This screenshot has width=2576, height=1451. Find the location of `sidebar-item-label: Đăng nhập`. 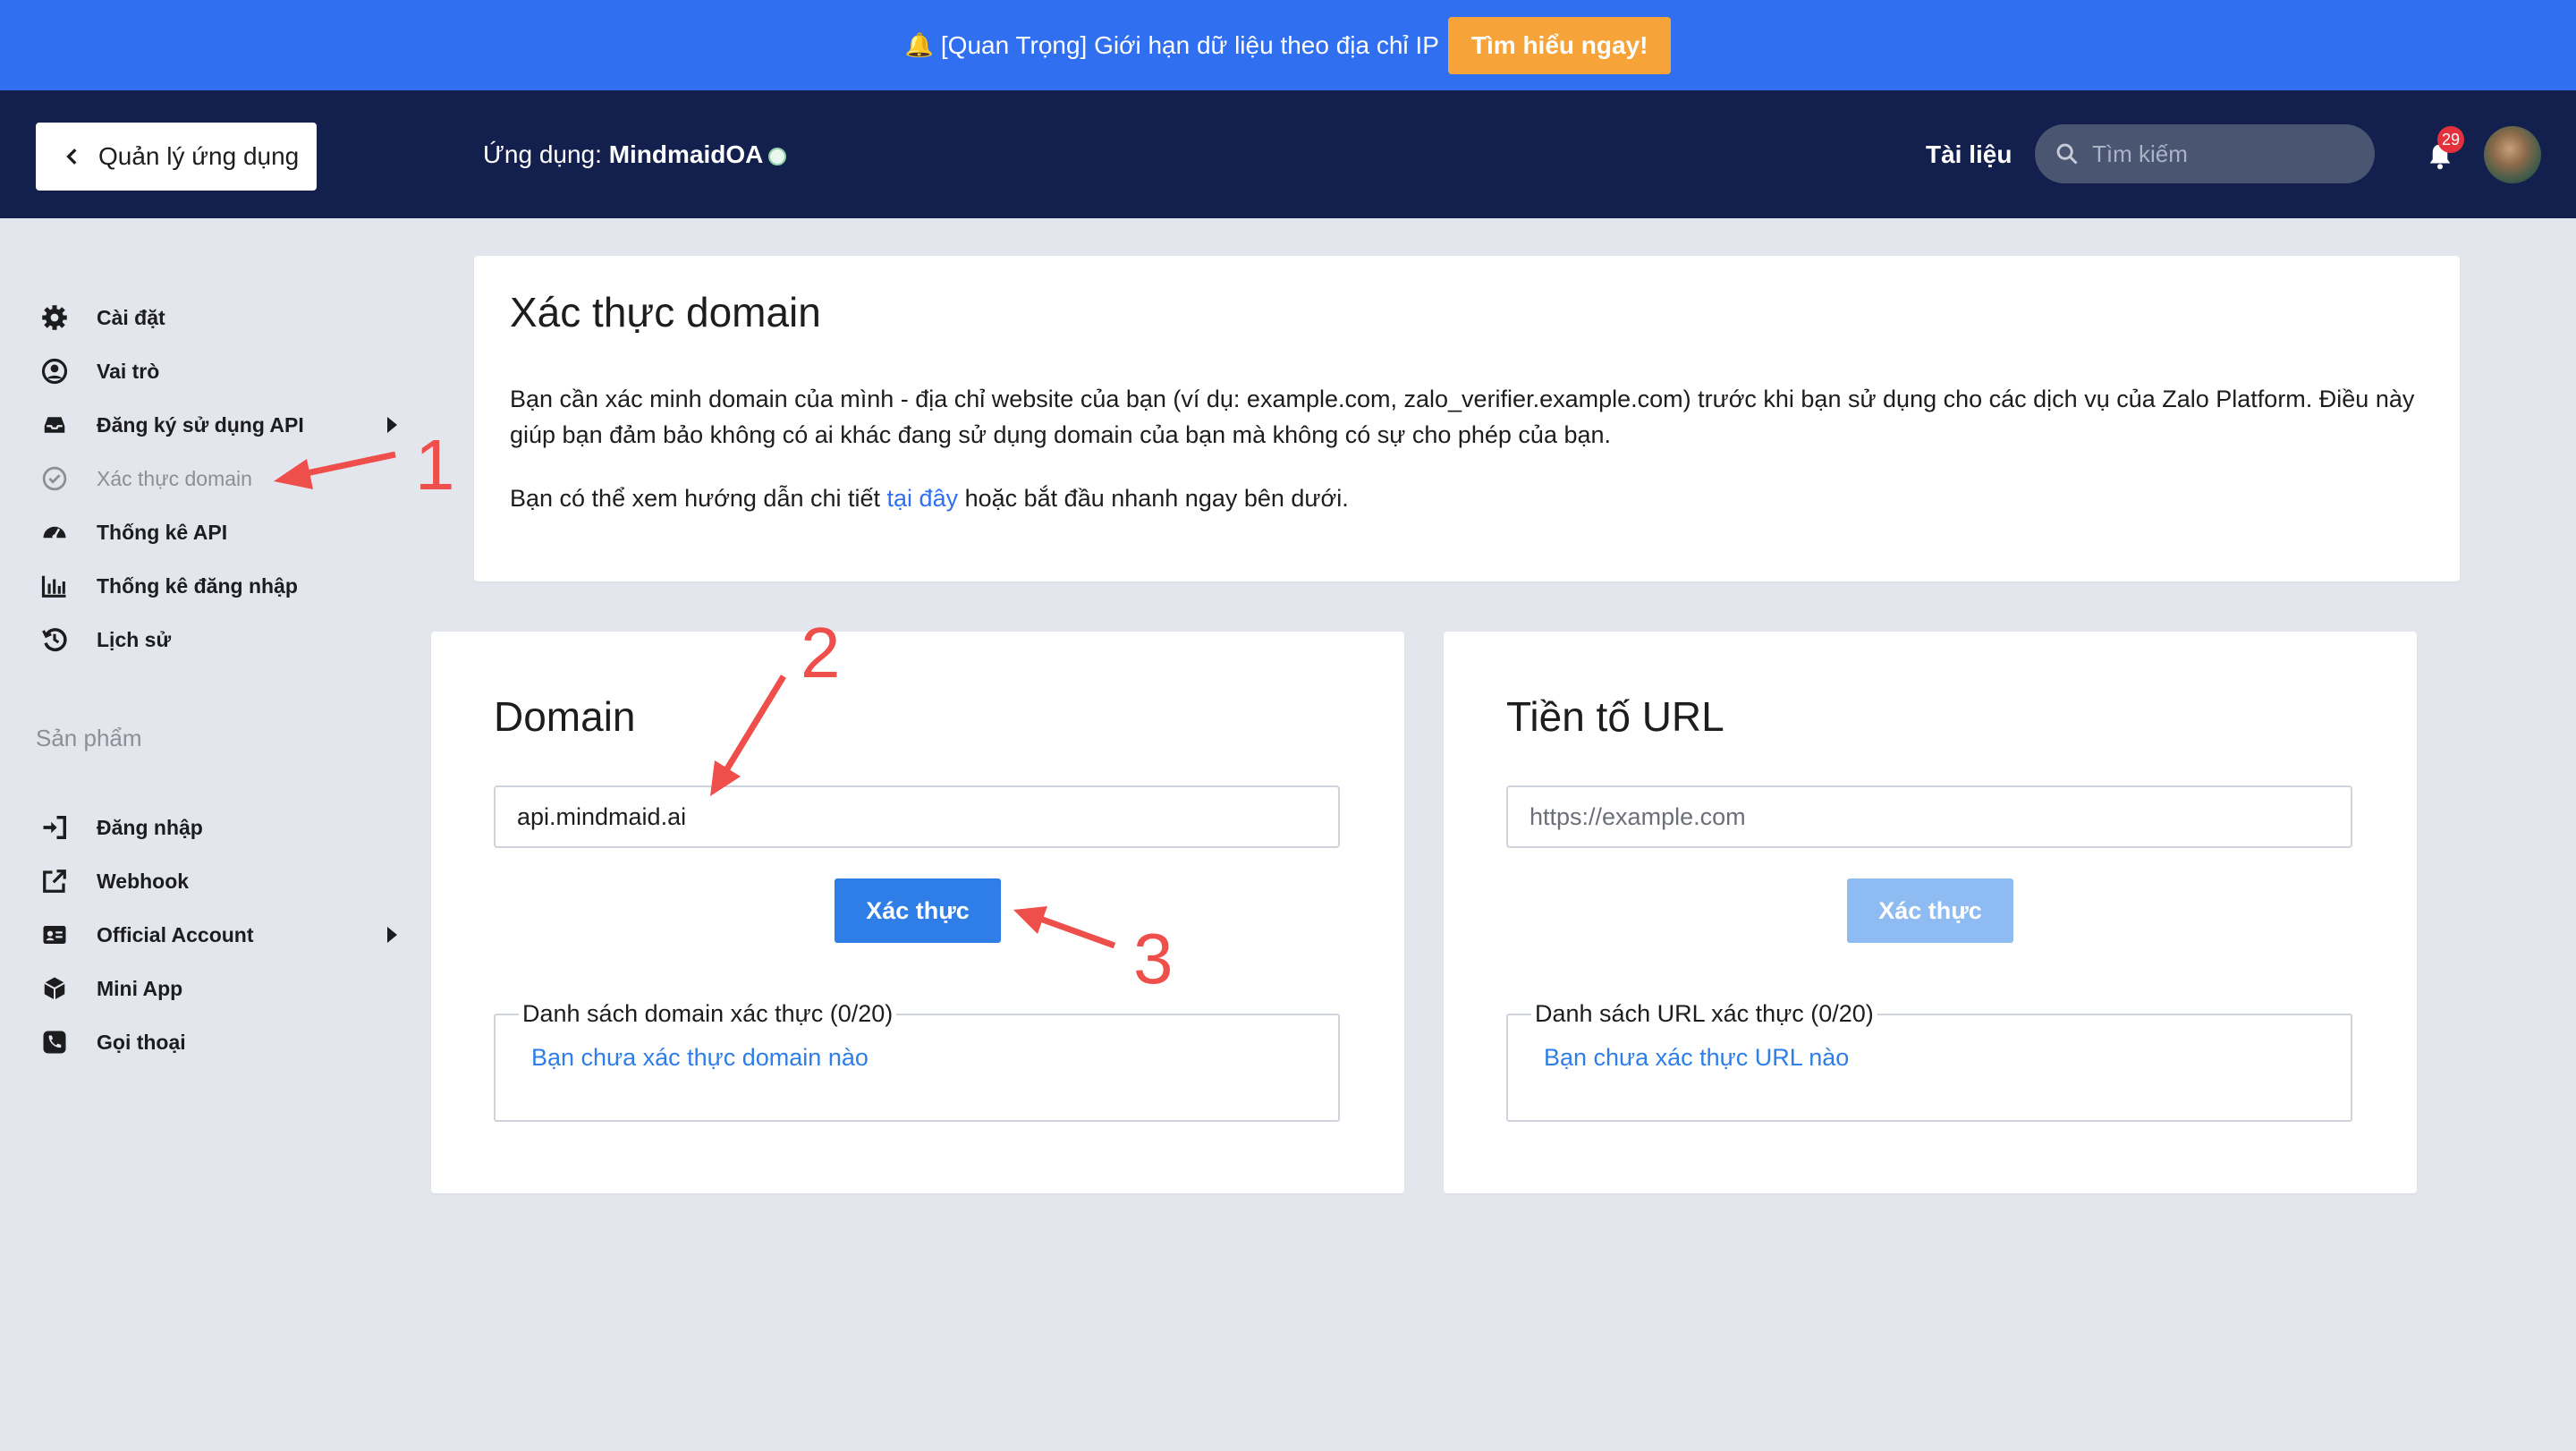

sidebar-item-label: Đăng nhập is located at coordinates (150, 827).